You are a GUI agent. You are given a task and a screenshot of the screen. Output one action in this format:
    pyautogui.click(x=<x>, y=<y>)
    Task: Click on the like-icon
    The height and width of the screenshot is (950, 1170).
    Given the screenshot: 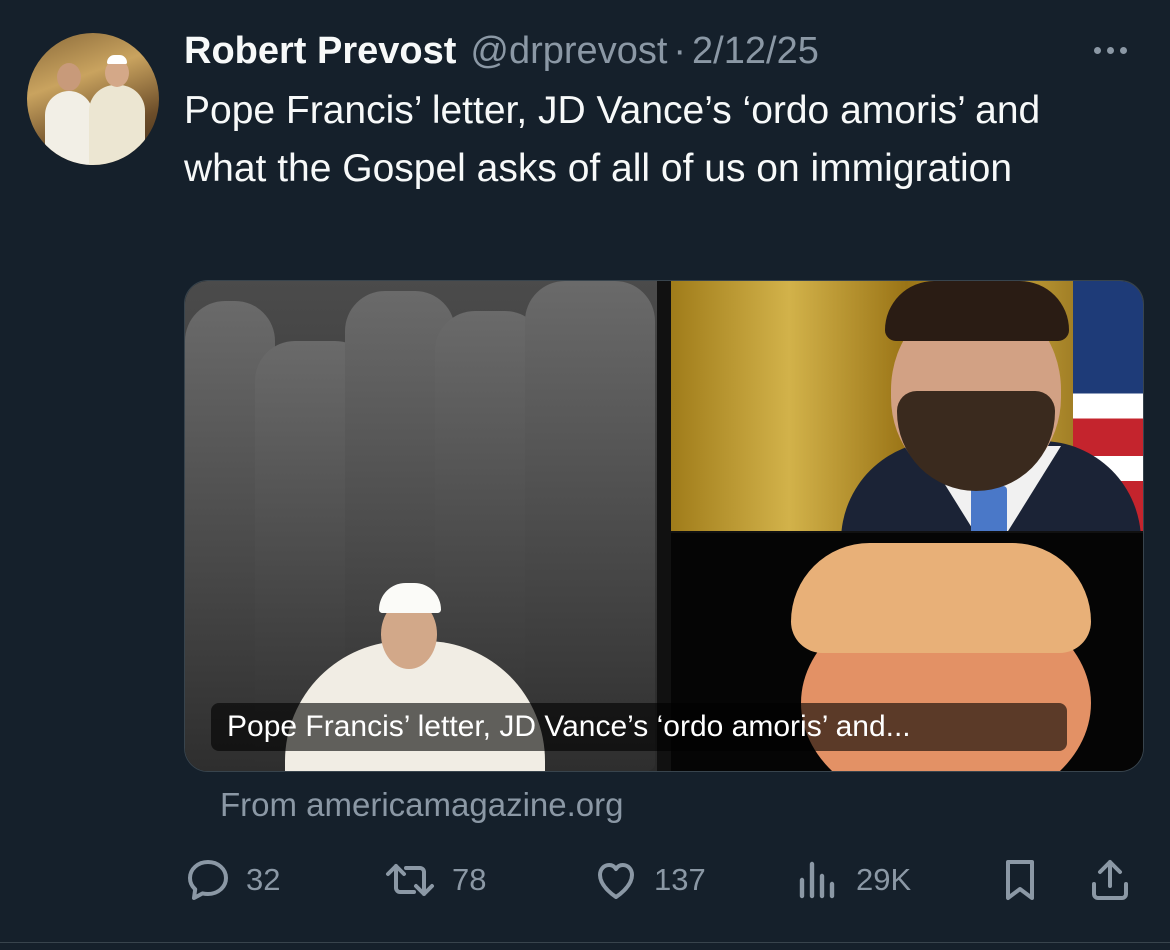 What is the action you would take?
    pyautogui.click(x=616, y=881)
    